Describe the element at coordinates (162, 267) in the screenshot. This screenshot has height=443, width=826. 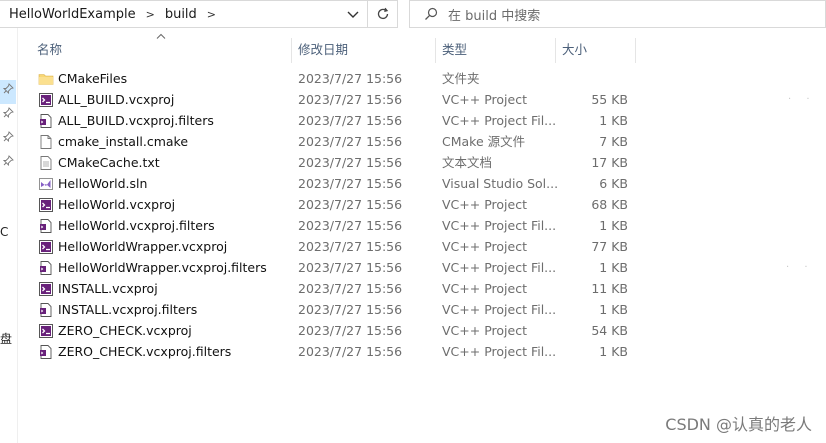
I see `file-name: HelloWorldWrapper.vcxproj.filters` at that location.